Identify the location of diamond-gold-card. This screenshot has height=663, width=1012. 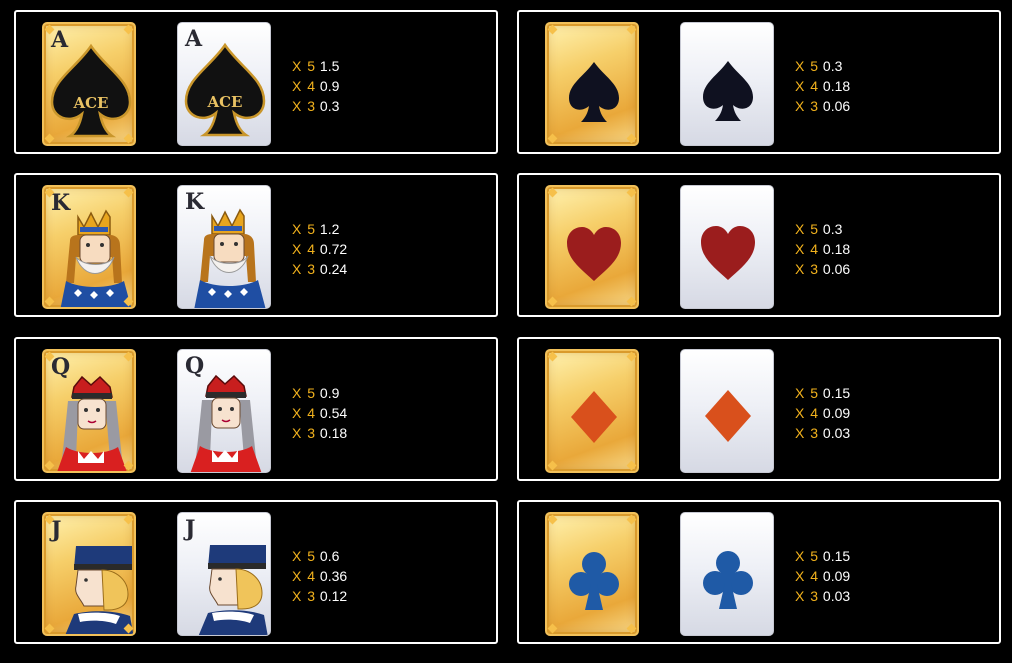
(592, 411).